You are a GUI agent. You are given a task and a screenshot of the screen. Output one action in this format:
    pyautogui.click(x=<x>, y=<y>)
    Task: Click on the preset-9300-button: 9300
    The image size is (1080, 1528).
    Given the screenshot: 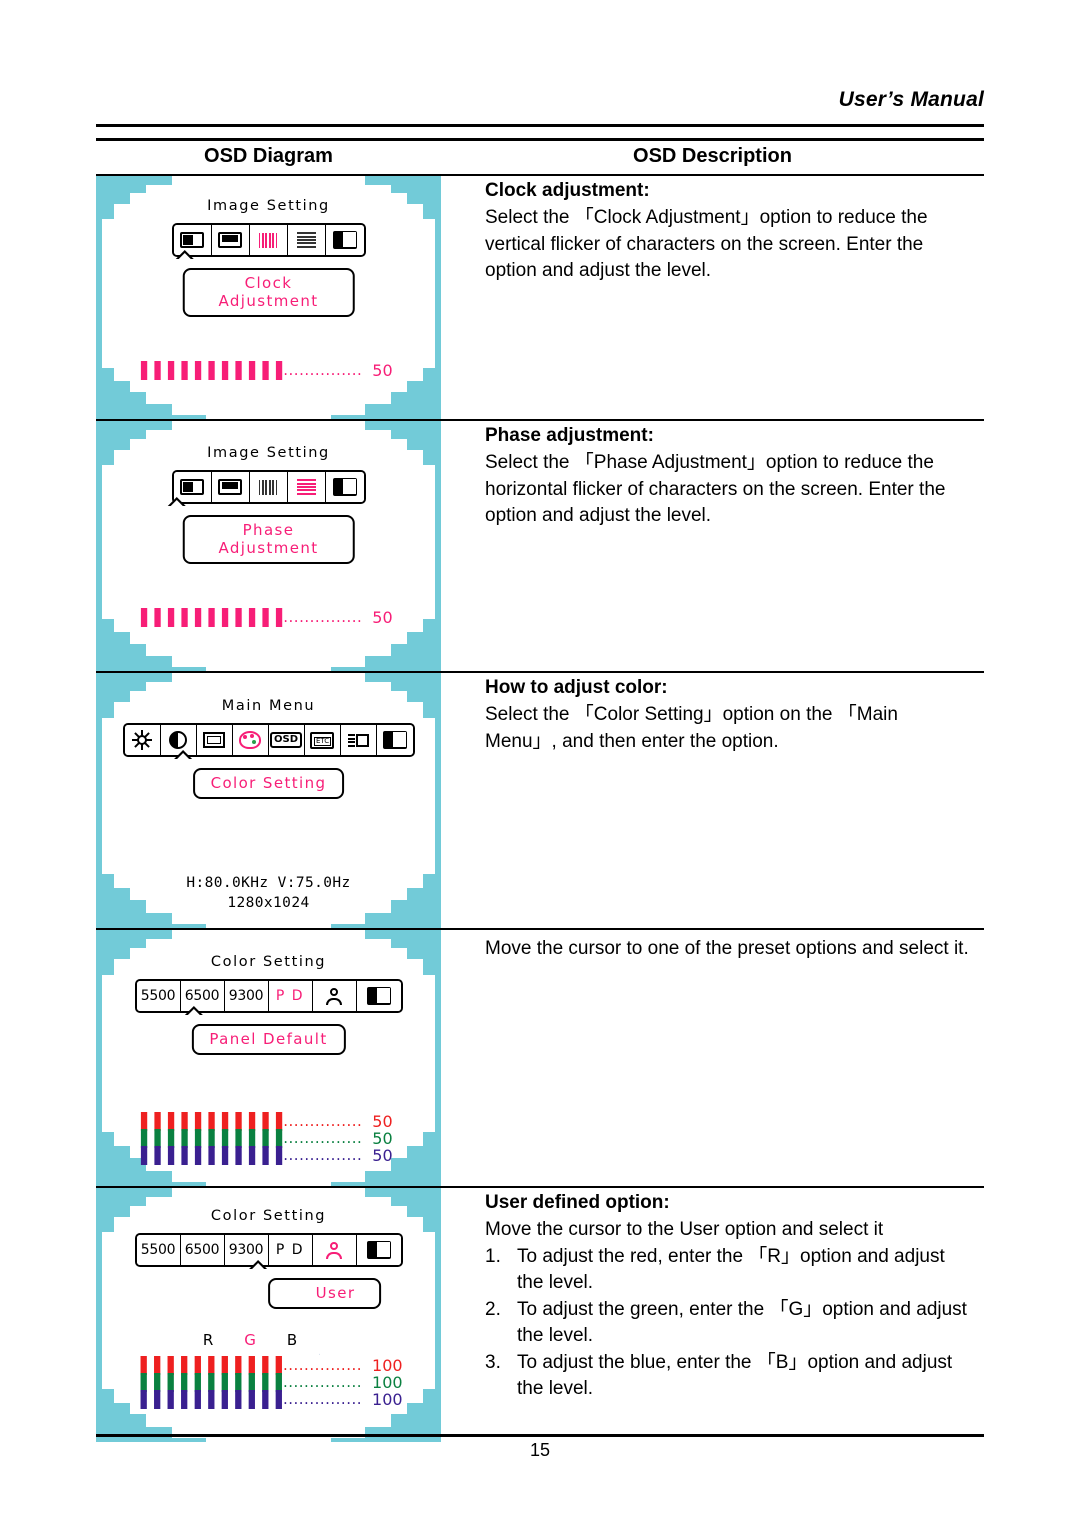 What is the action you would take?
    pyautogui.click(x=246, y=996)
    